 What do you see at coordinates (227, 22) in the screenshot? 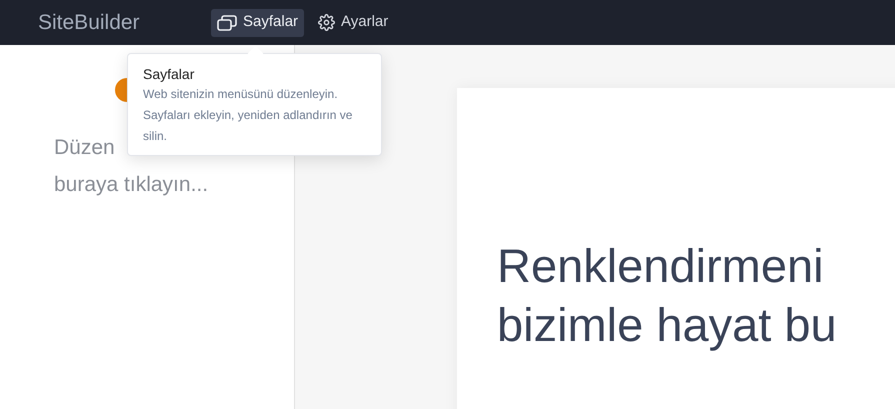
I see `windows-icon` at bounding box center [227, 22].